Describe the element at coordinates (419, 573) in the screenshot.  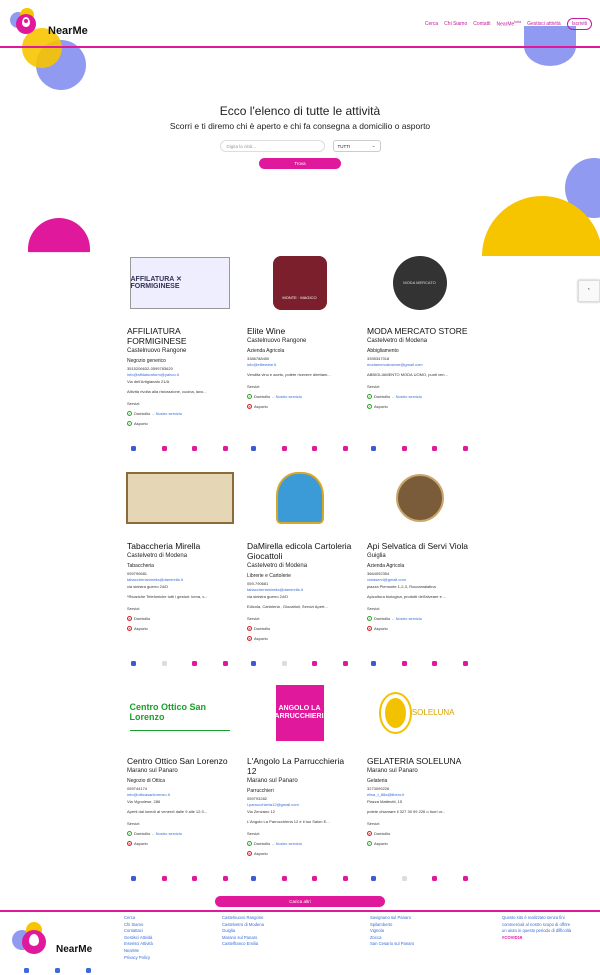
I see `business-phone: 3664092354` at that location.